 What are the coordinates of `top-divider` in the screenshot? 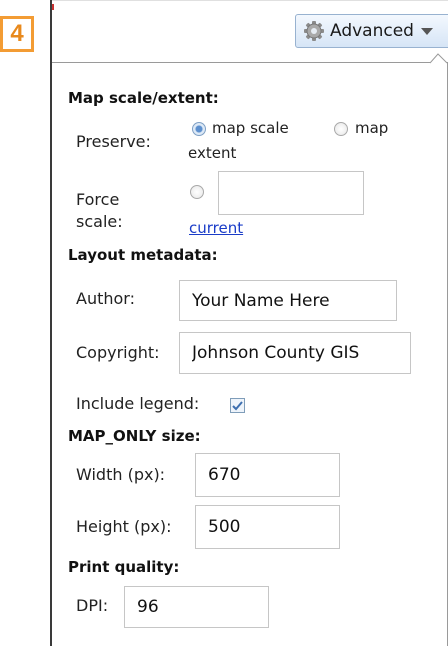 It's located at (250, 0).